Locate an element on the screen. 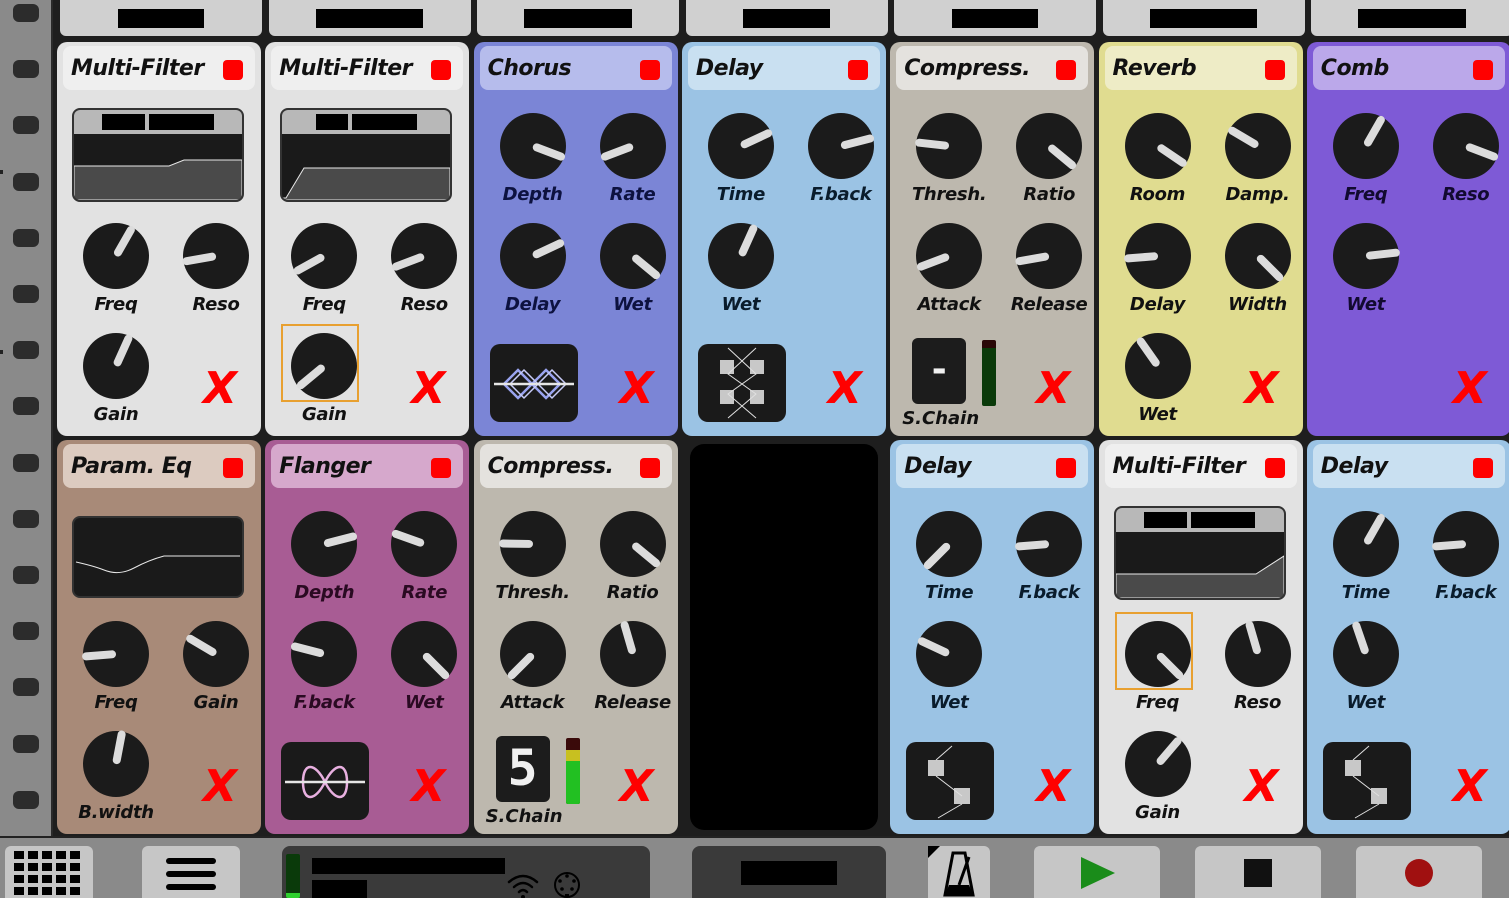 Image resolution: width=1509 pixels, height=898 pixels. knob-freq: Freq is located at coordinates (323, 272).